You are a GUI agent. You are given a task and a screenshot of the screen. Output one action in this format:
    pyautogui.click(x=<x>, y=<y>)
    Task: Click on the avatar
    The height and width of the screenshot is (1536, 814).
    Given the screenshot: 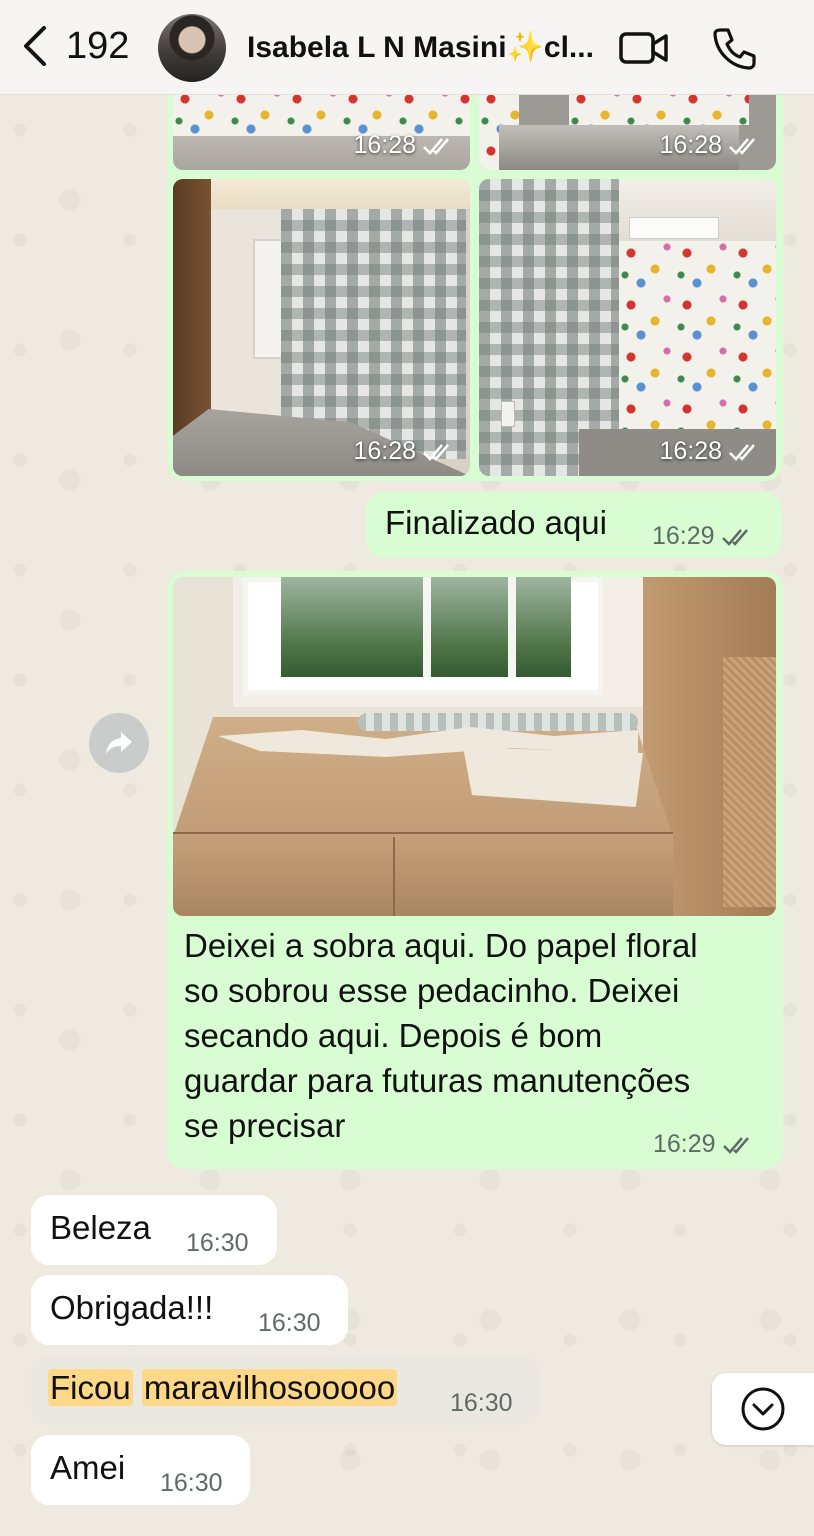 What is the action you would take?
    pyautogui.click(x=192, y=48)
    